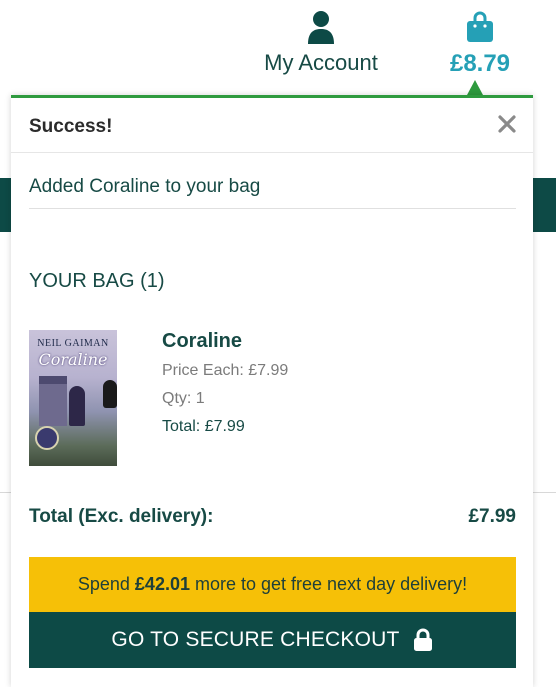  What do you see at coordinates (202, 341) in the screenshot?
I see `item-name-link: Coraline` at bounding box center [202, 341].